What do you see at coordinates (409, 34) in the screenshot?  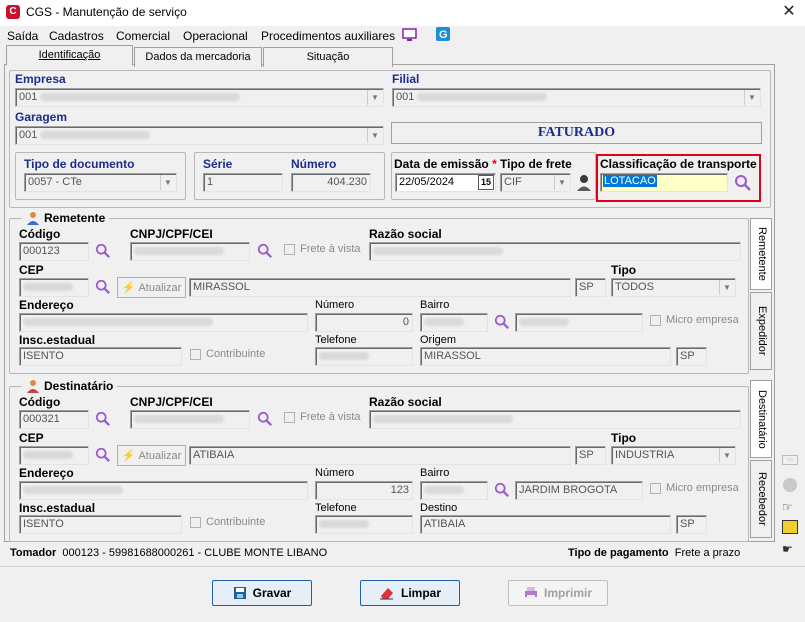 I see `monitor-icon` at bounding box center [409, 34].